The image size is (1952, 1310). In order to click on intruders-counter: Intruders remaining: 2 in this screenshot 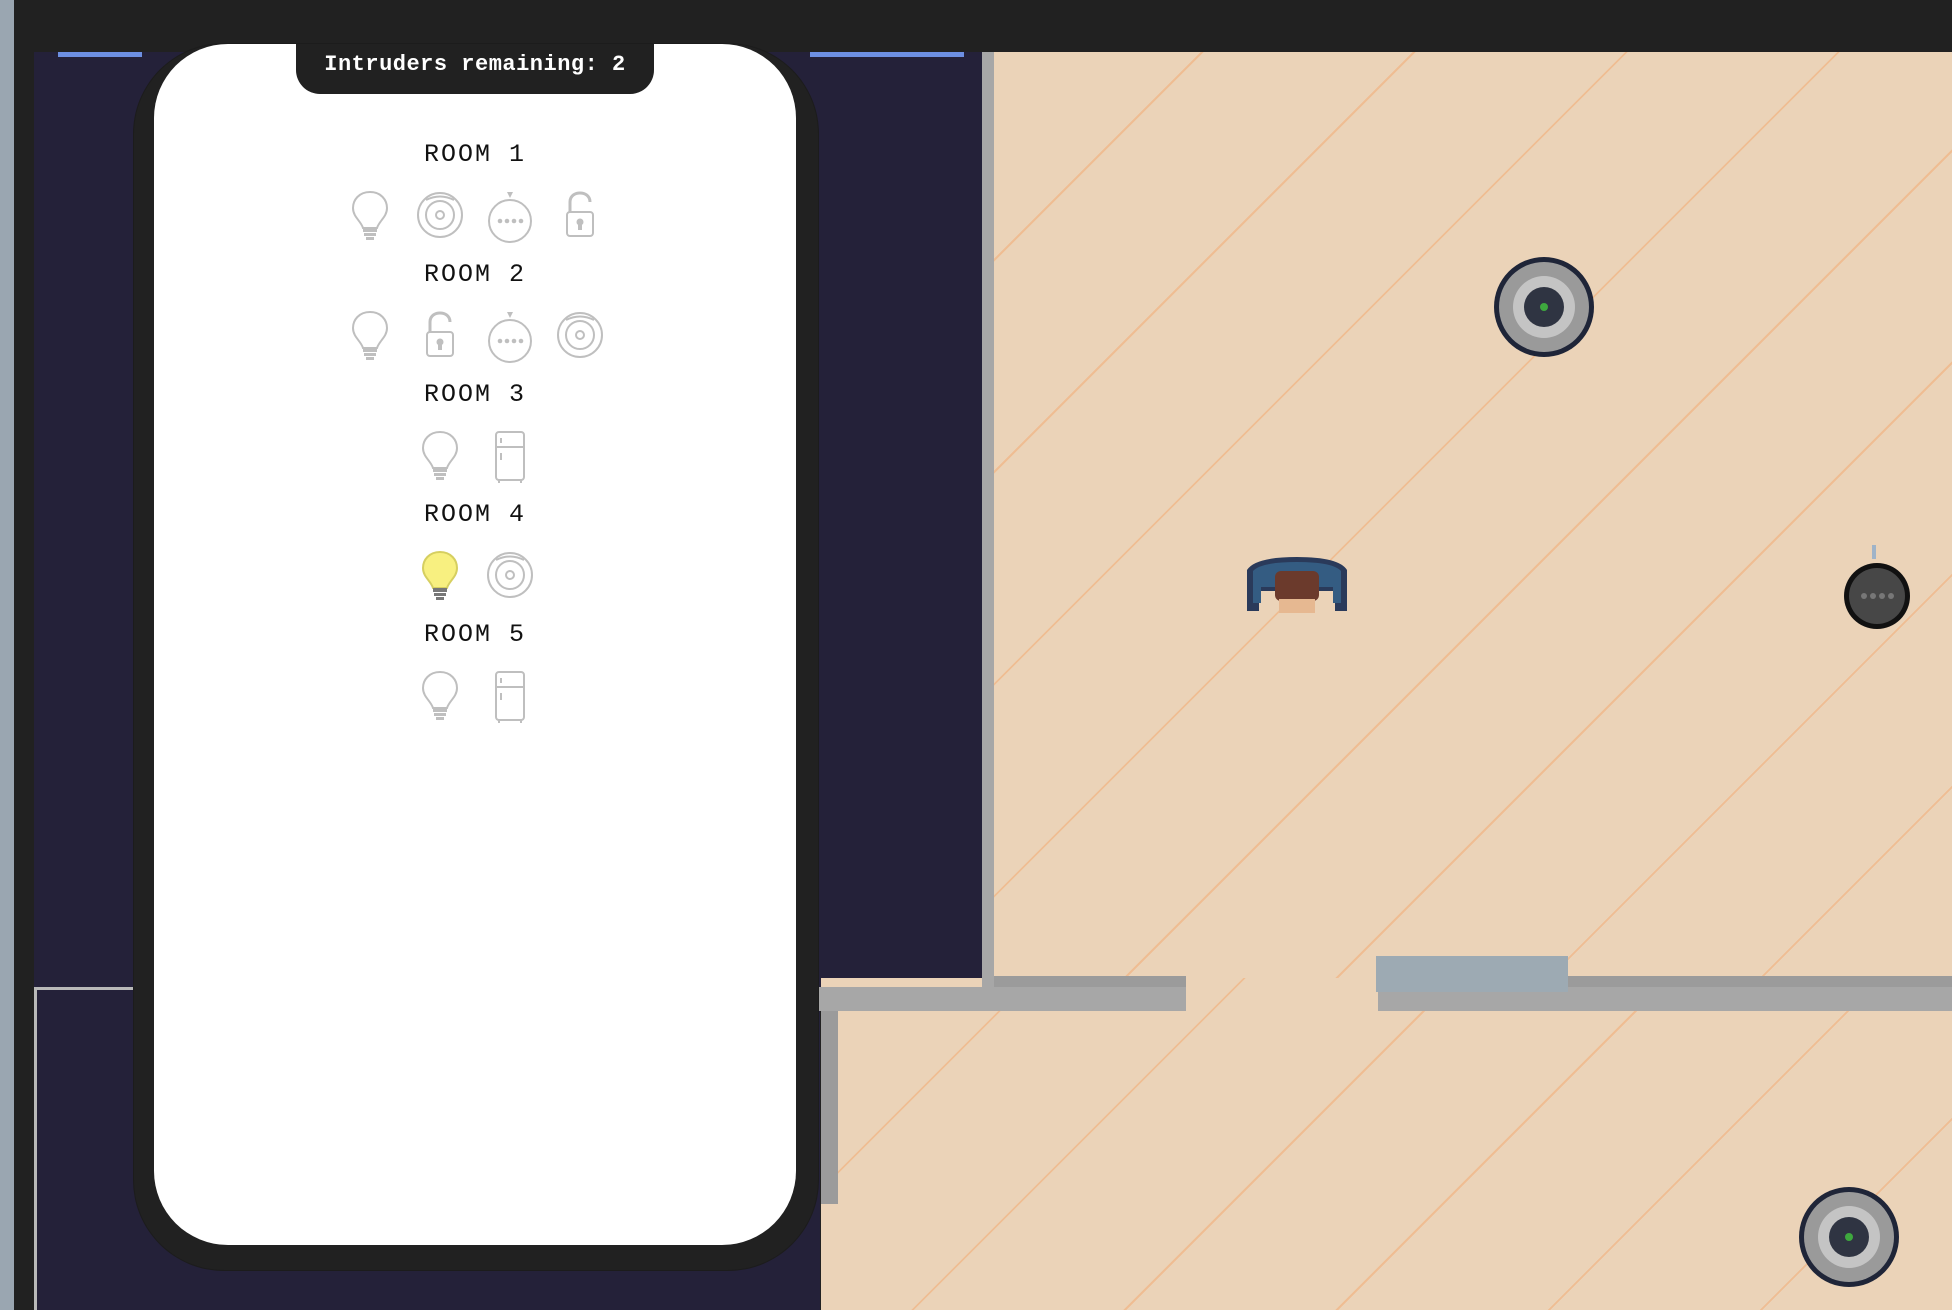, I will do `click(475, 69)`.